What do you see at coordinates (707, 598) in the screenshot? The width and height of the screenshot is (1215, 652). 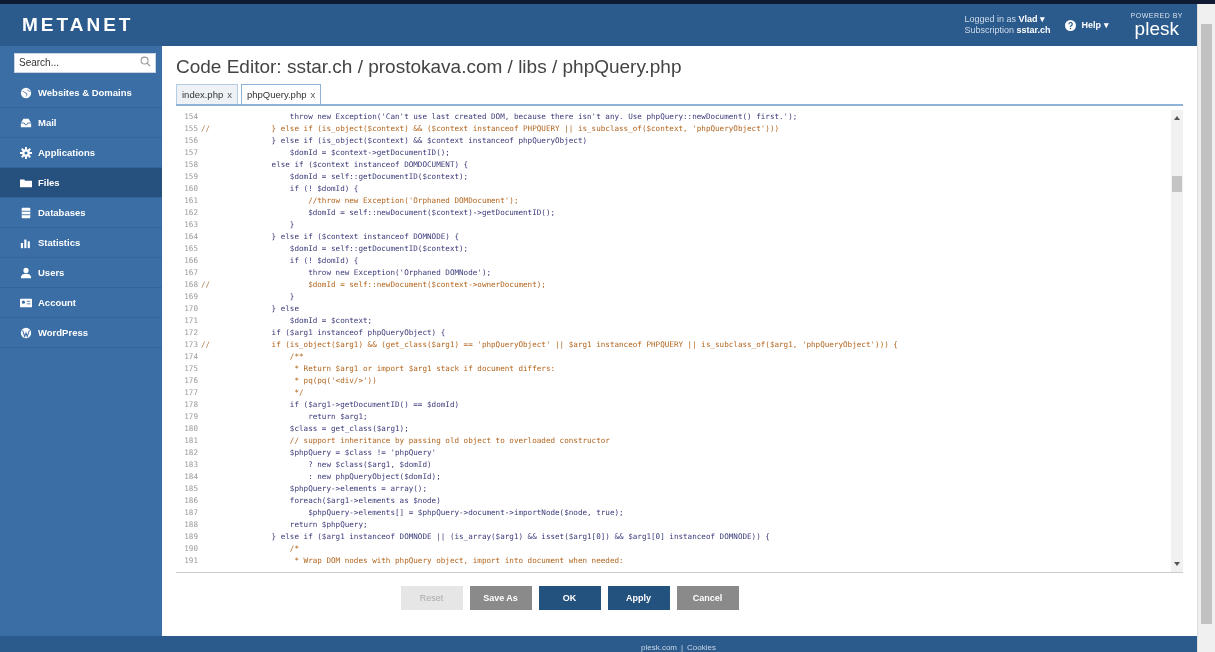 I see `action-button: Cancel` at bounding box center [707, 598].